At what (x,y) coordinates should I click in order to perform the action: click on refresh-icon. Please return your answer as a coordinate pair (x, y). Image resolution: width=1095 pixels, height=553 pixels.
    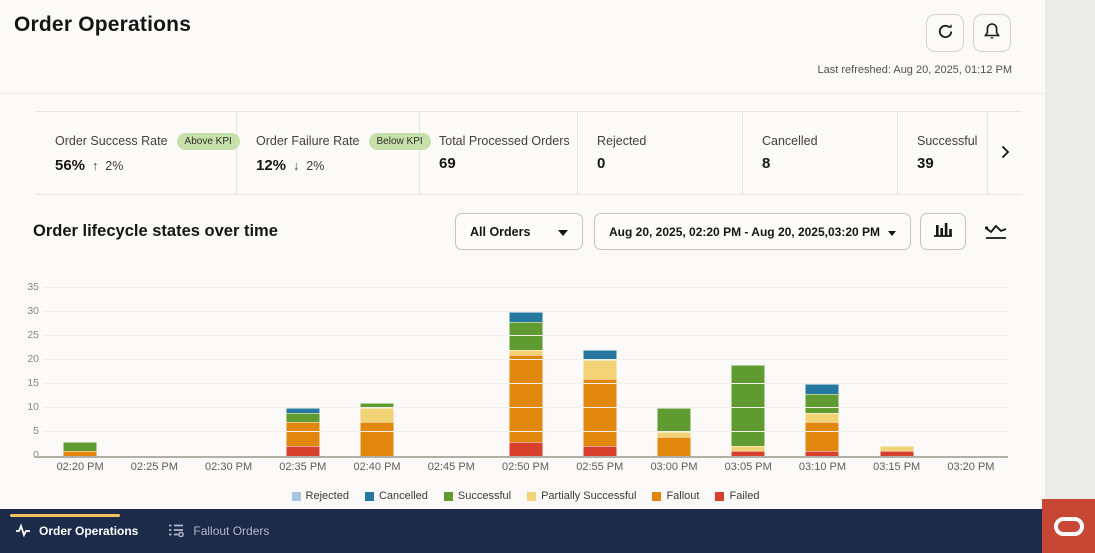
    Looking at the image, I should click on (945, 33).